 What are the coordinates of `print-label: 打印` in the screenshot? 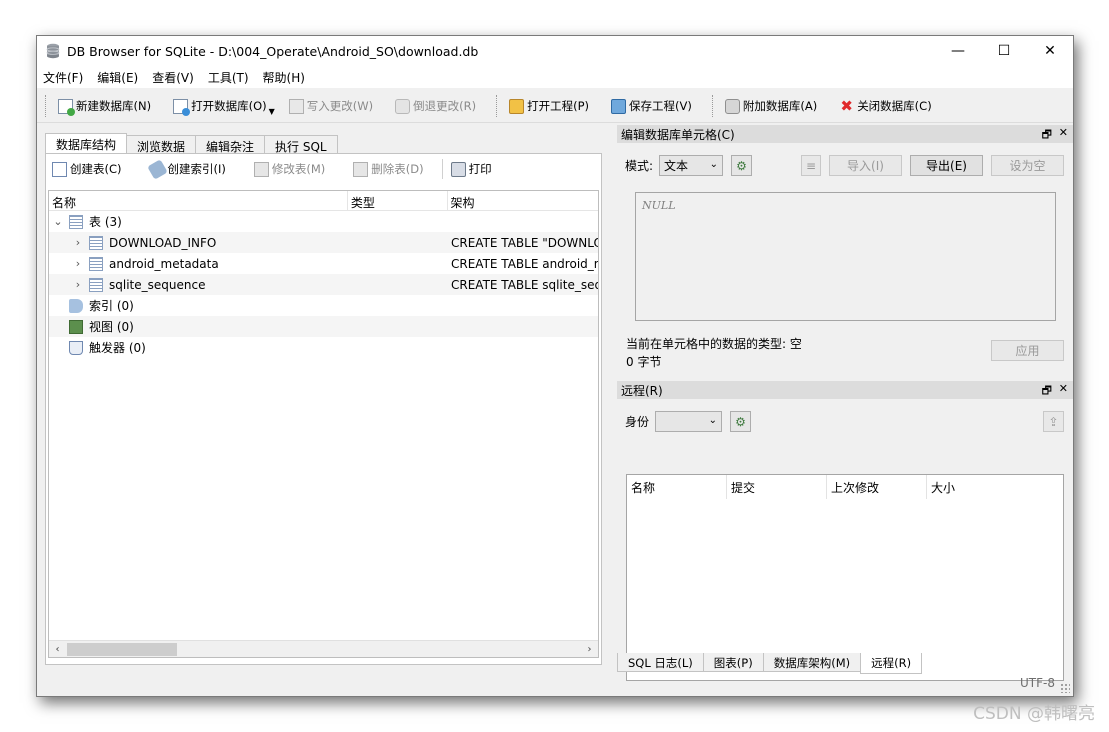 It's located at (480, 169).